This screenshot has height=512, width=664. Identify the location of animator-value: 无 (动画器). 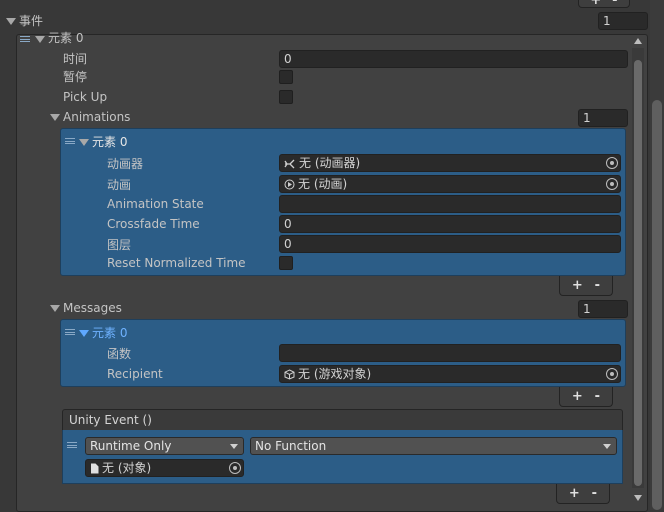
(330, 163).